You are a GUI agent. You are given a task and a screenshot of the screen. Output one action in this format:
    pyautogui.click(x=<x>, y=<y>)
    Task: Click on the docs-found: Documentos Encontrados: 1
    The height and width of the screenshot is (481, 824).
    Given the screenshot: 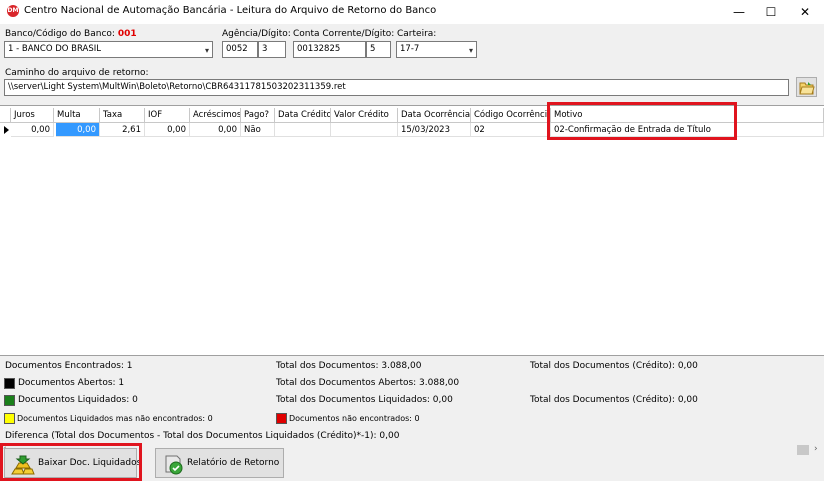 What is the action you would take?
    pyautogui.click(x=69, y=366)
    